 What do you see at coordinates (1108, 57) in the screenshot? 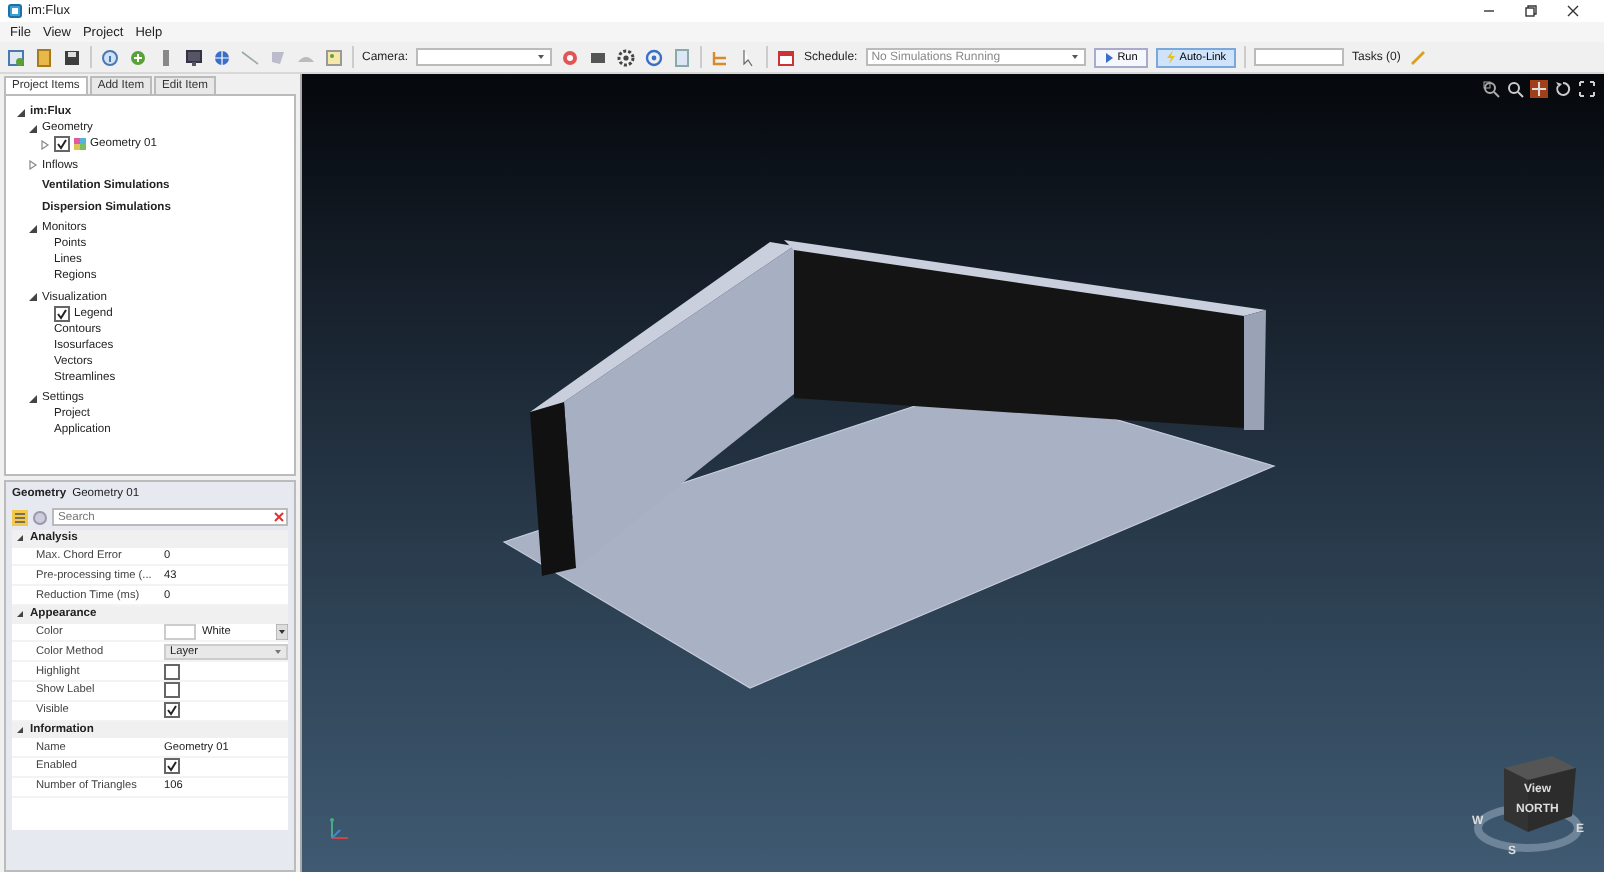
I see `play-icon` at bounding box center [1108, 57].